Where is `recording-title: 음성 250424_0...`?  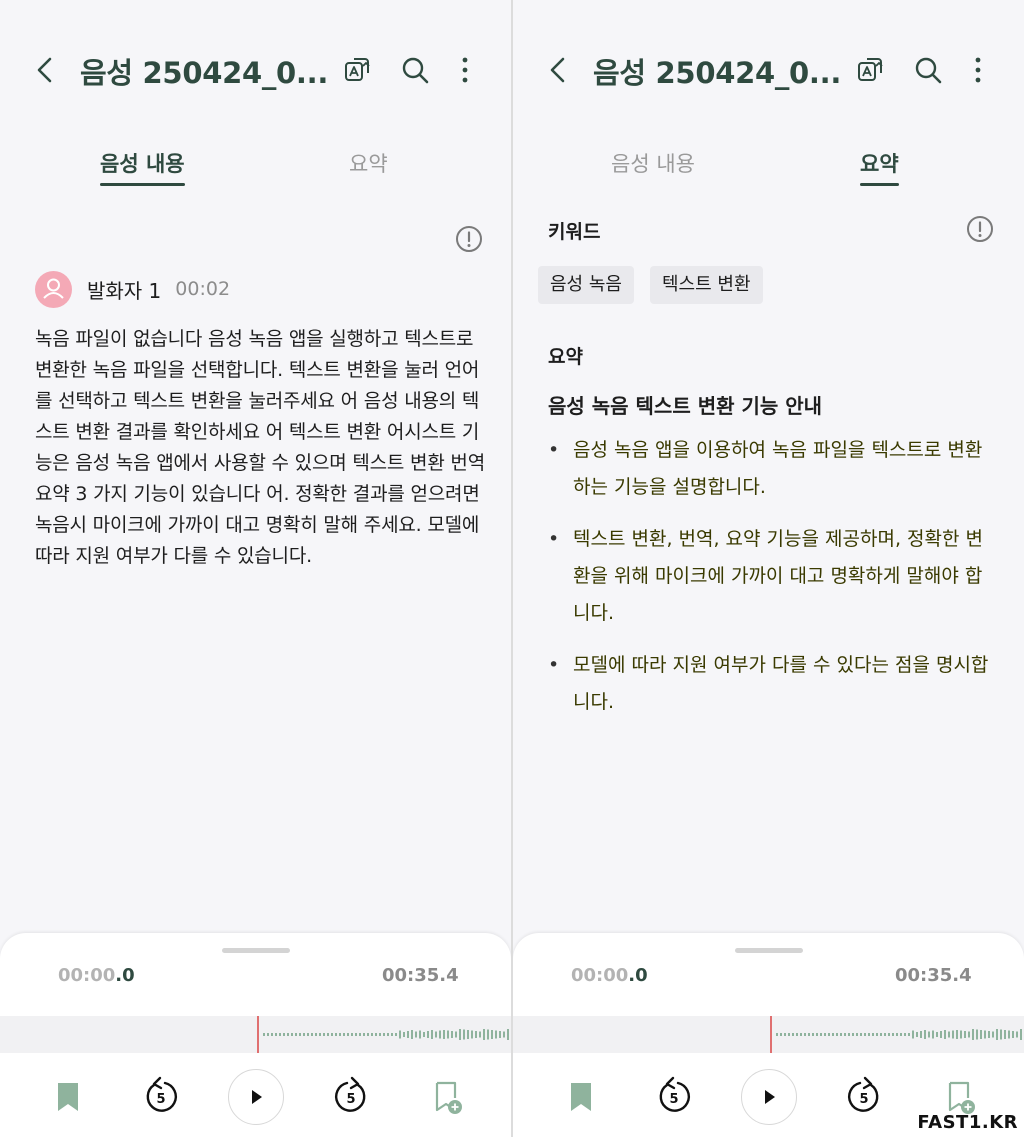
recording-title: 음성 250424_0... is located at coordinates (204, 73).